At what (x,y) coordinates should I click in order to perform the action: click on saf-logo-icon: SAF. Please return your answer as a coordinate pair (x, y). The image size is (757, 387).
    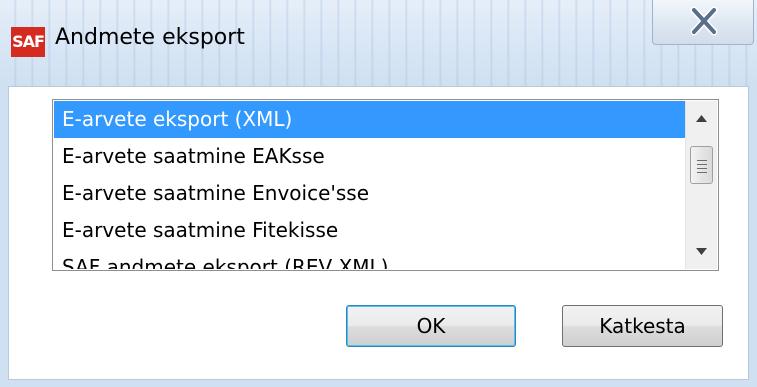
    Looking at the image, I should click on (28, 42).